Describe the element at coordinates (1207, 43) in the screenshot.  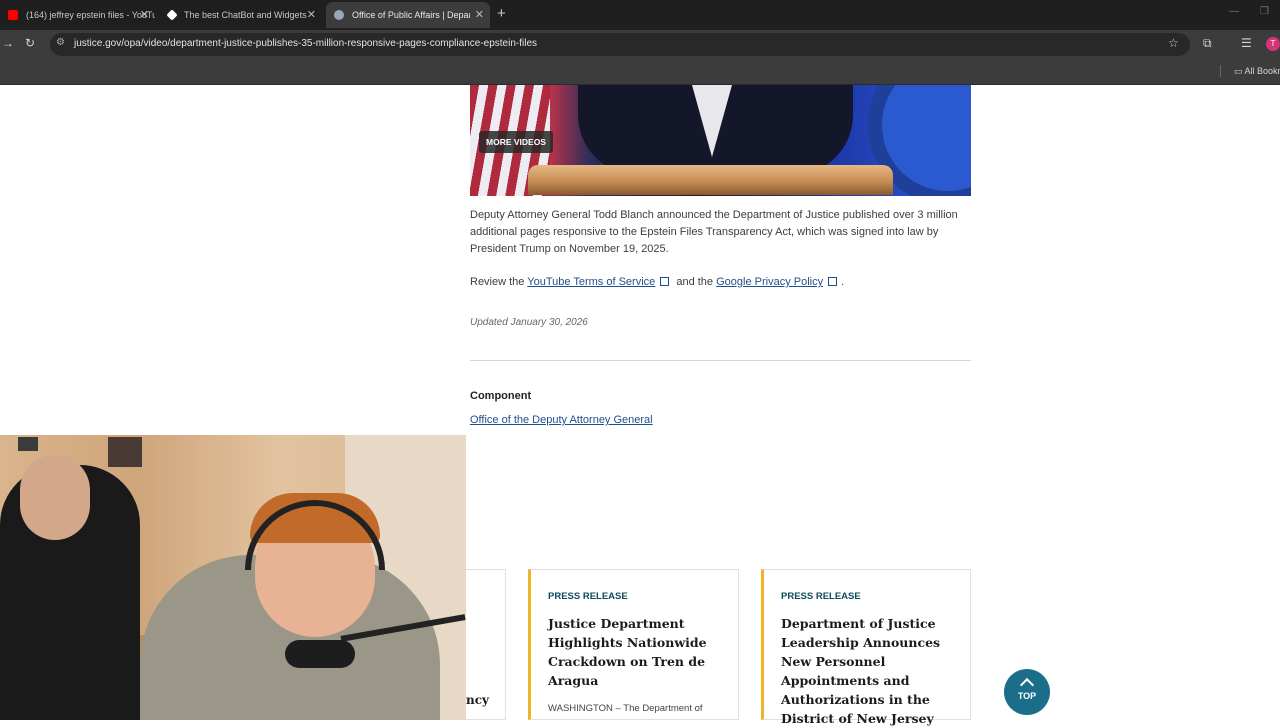
I see `puzzle-icon: ⧉` at that location.